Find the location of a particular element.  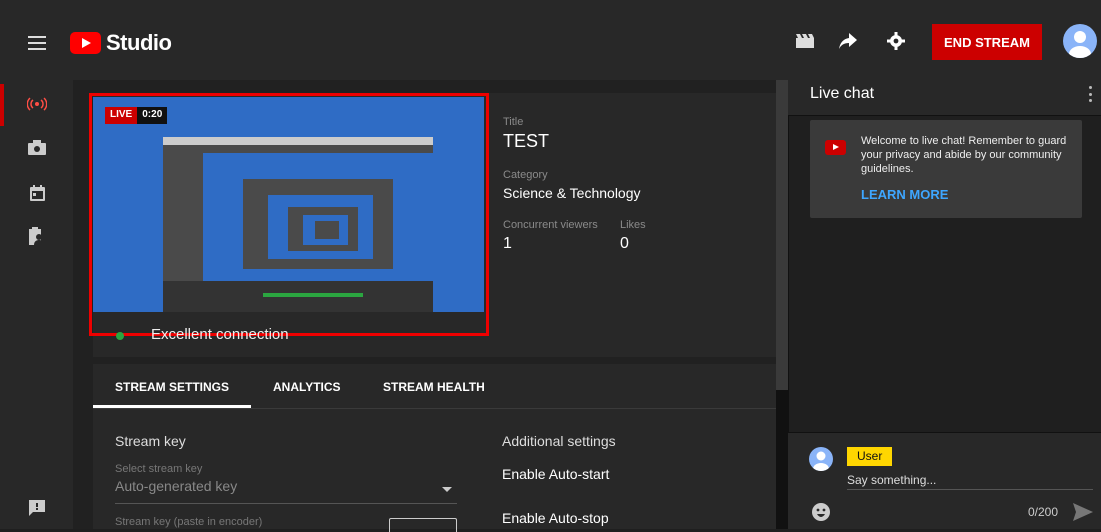

send-icon is located at coordinates (1083, 512).